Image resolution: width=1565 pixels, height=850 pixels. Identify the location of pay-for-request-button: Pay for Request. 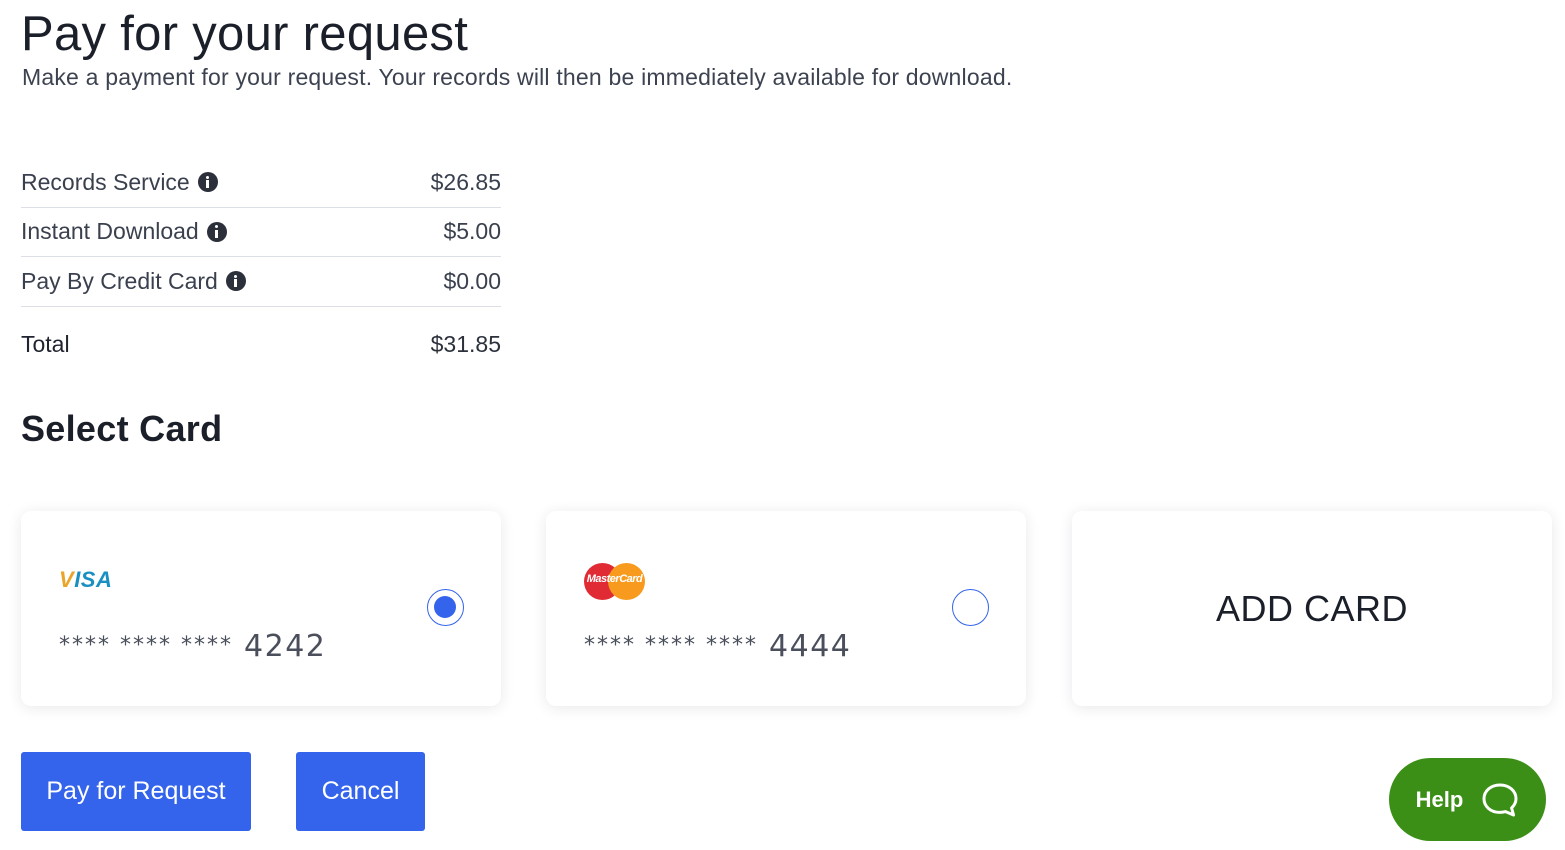
(136, 791).